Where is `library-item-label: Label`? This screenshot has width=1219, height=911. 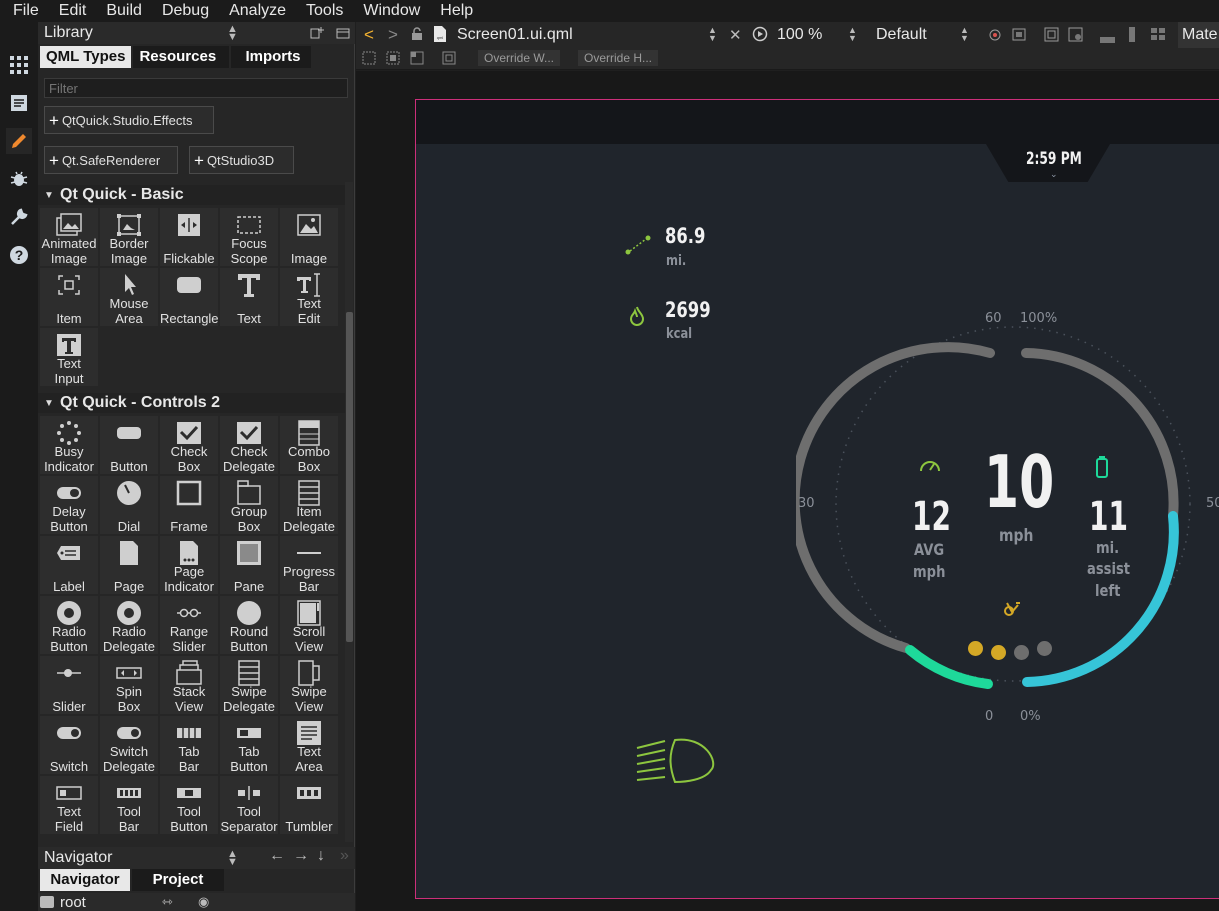 library-item-label: Label is located at coordinates (69, 565).